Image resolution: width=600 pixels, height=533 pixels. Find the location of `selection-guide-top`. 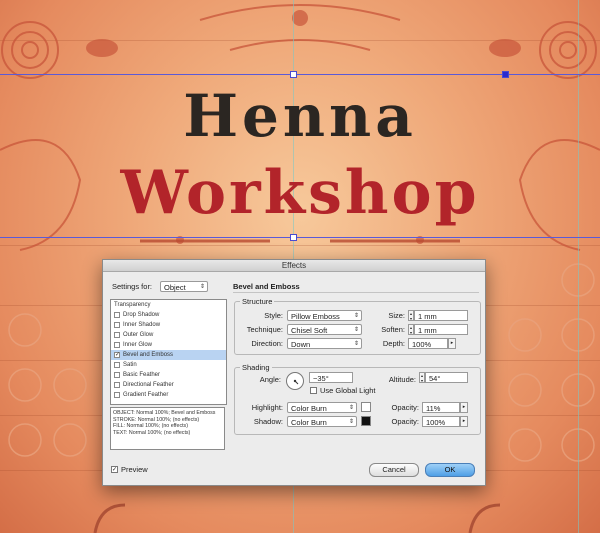

selection-guide-top is located at coordinates (300, 74).